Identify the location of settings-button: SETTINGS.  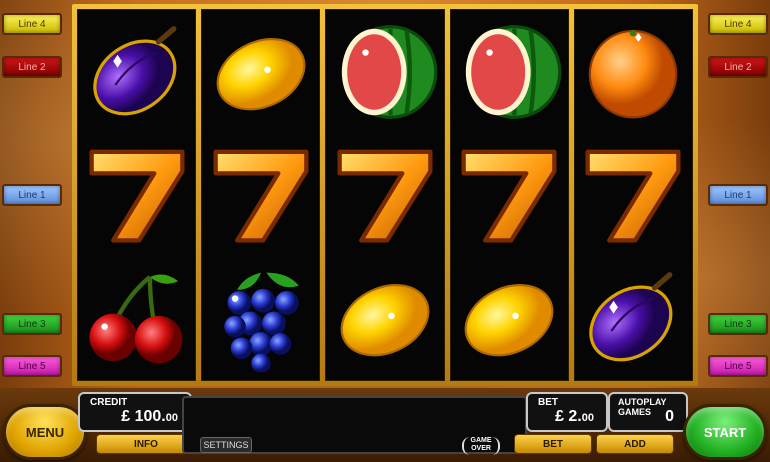
(226, 445).